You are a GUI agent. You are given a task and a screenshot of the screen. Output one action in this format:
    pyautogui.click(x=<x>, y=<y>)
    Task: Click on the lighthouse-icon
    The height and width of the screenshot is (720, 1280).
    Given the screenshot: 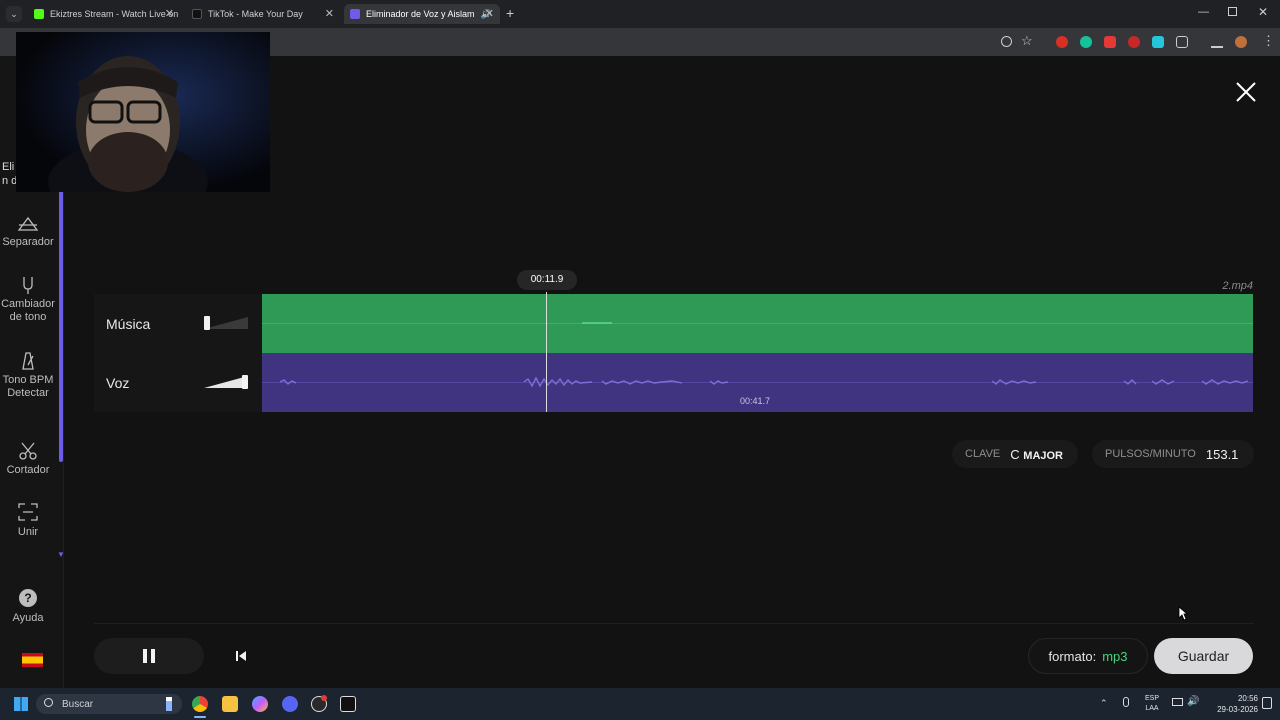 What is the action you would take?
    pyautogui.click(x=169, y=704)
    